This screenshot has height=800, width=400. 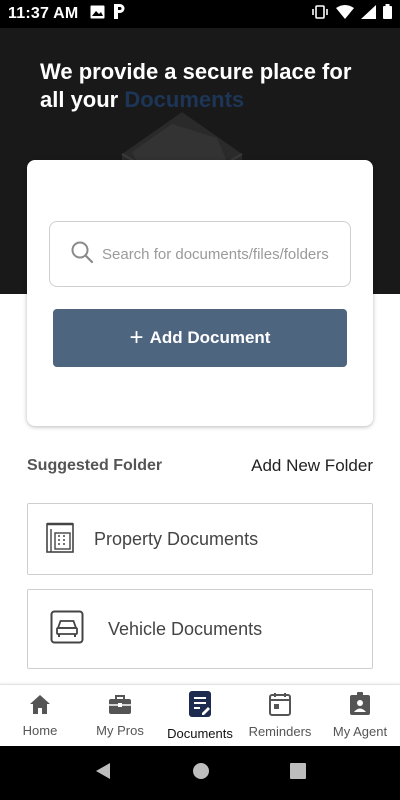 I want to click on back-icon, so click(x=103, y=773).